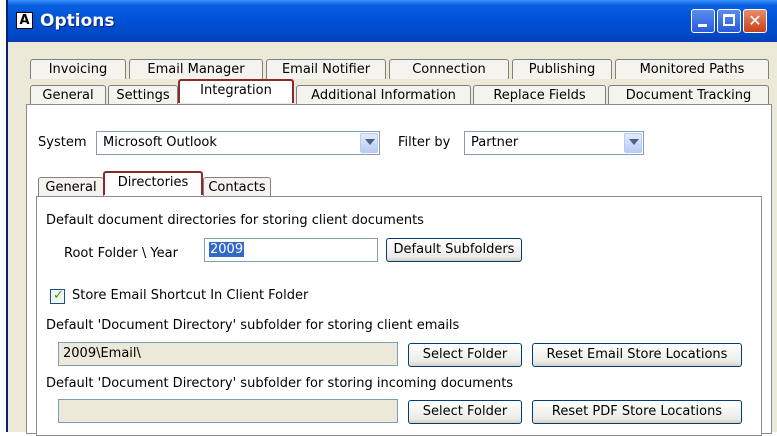 The height and width of the screenshot is (436, 777). Describe the element at coordinates (160, 142) in the screenshot. I see `system-value: Microsoft Outlook` at that location.